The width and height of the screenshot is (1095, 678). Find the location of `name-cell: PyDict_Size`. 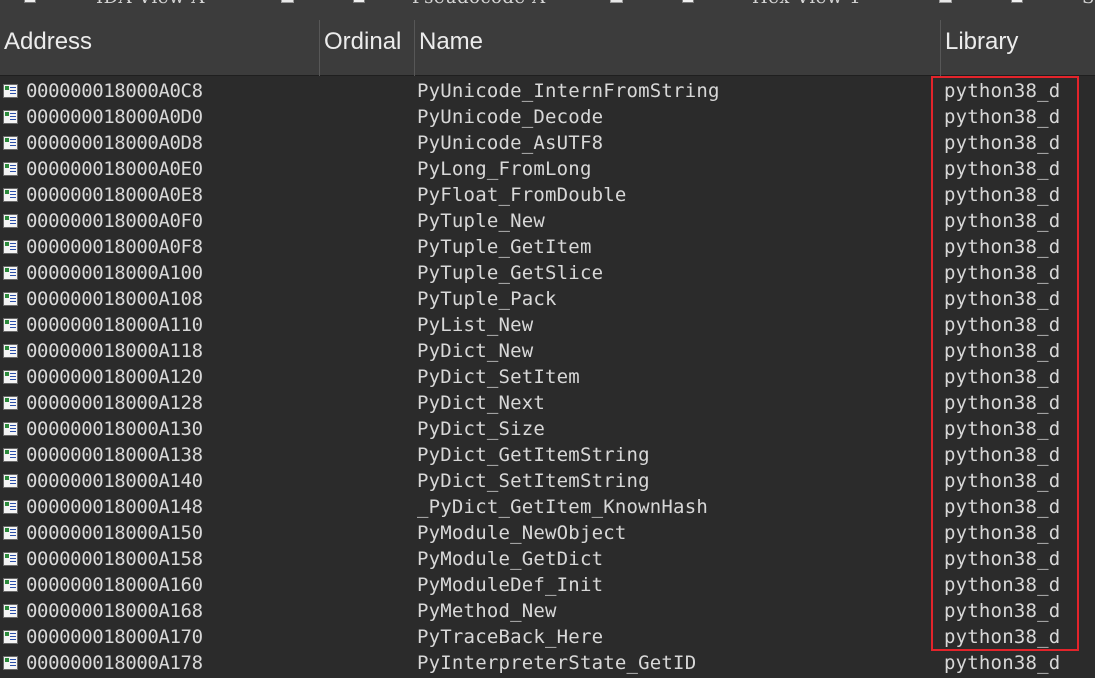

name-cell: PyDict_Size is located at coordinates (481, 429).